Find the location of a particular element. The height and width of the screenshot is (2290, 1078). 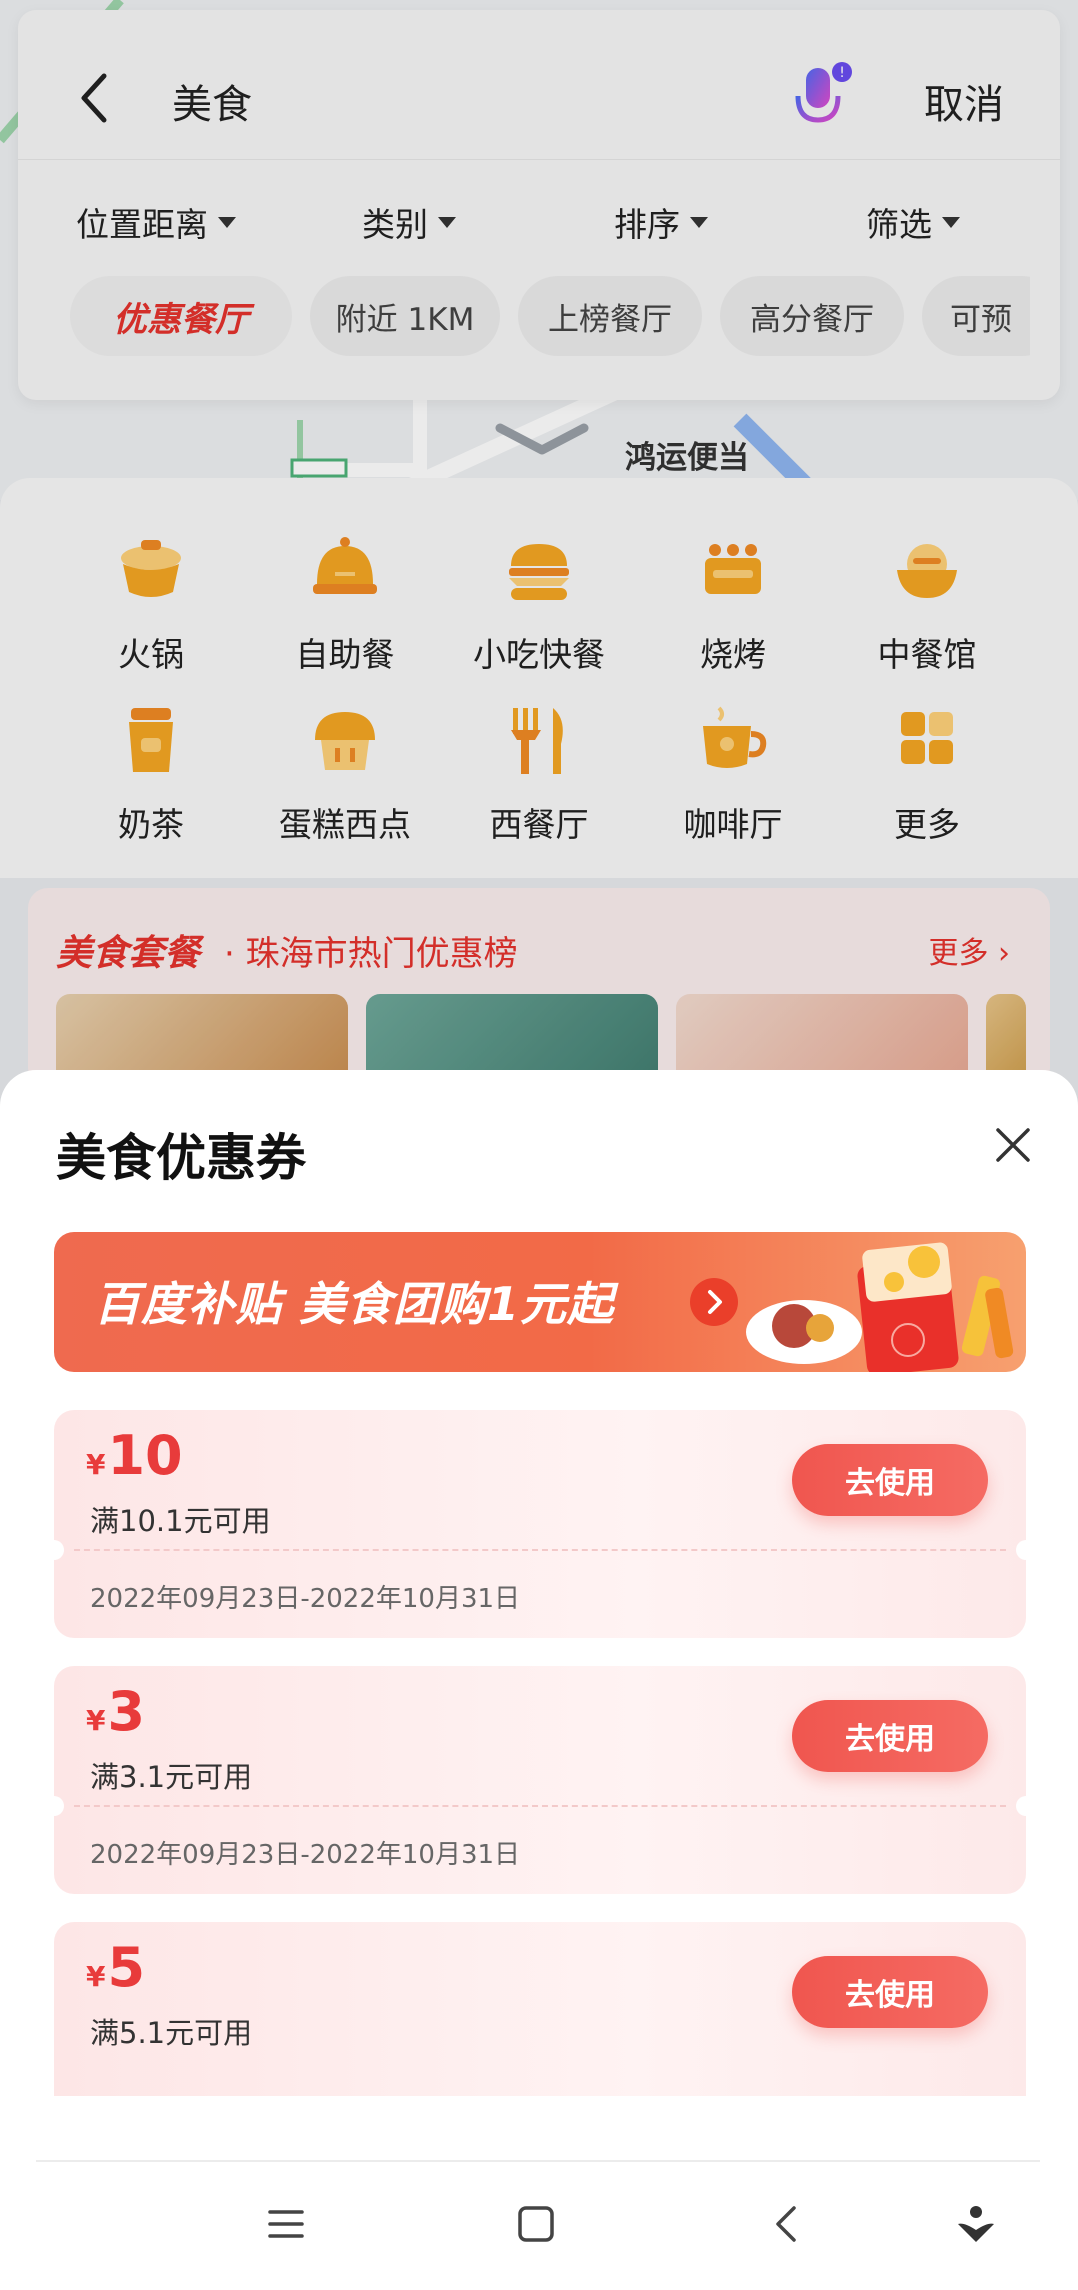

category-label: 奶茶 is located at coordinates (151, 824).